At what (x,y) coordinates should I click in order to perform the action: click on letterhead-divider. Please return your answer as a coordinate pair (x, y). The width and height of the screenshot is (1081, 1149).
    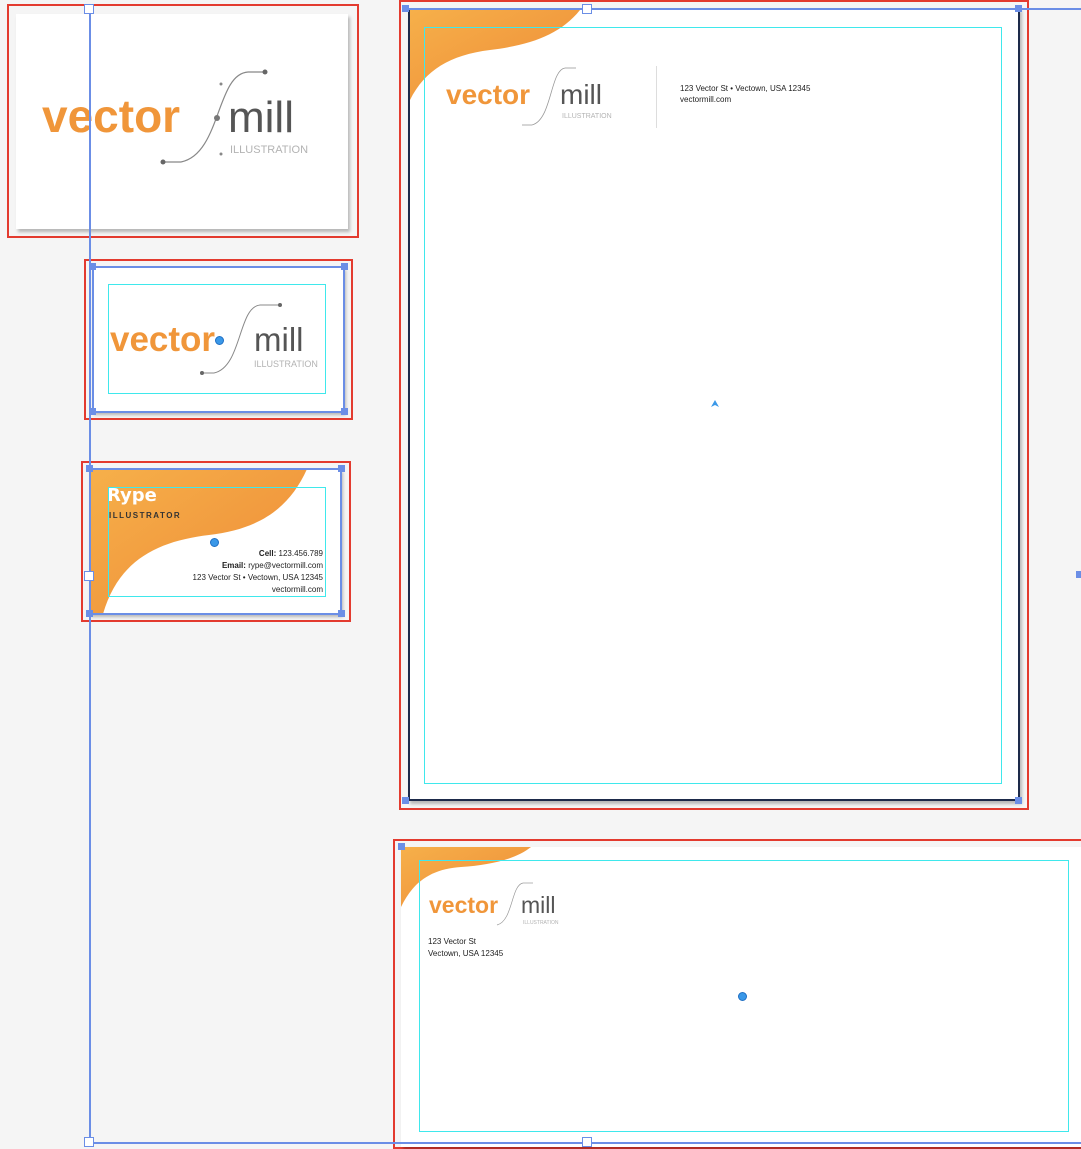
    Looking at the image, I should click on (656, 97).